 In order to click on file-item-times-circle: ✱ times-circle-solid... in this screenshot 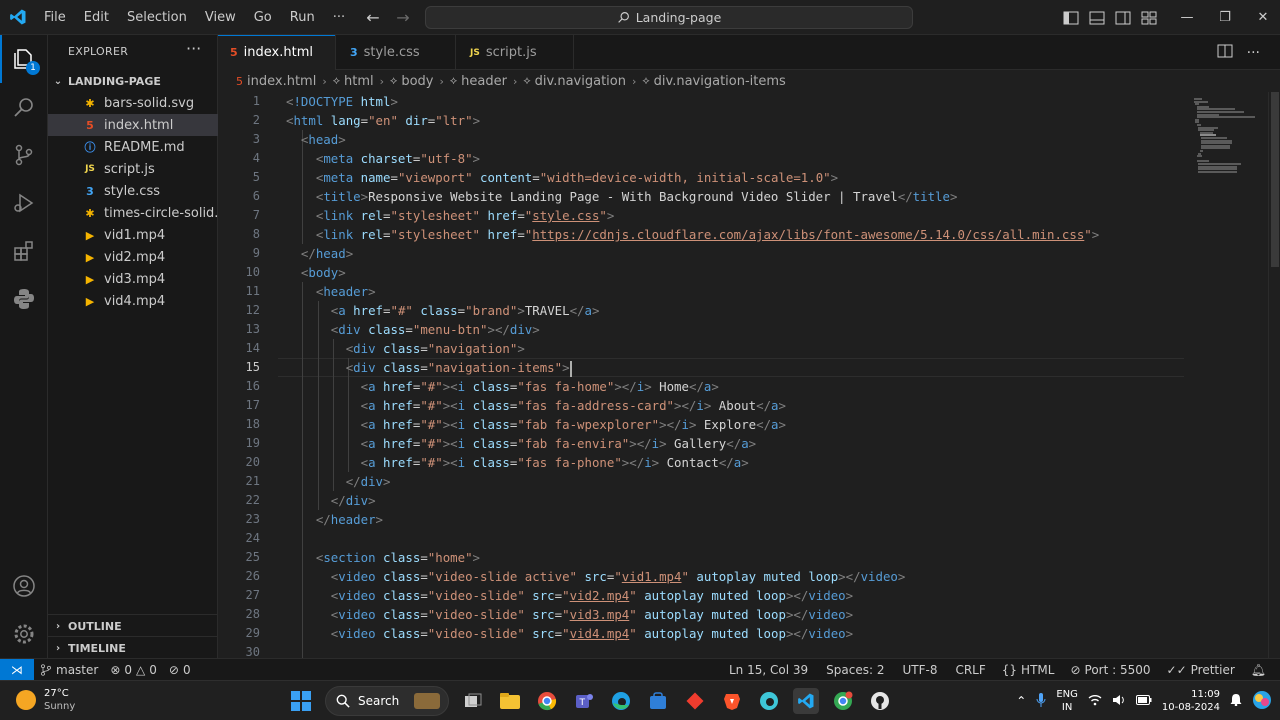, I will do `click(133, 213)`.